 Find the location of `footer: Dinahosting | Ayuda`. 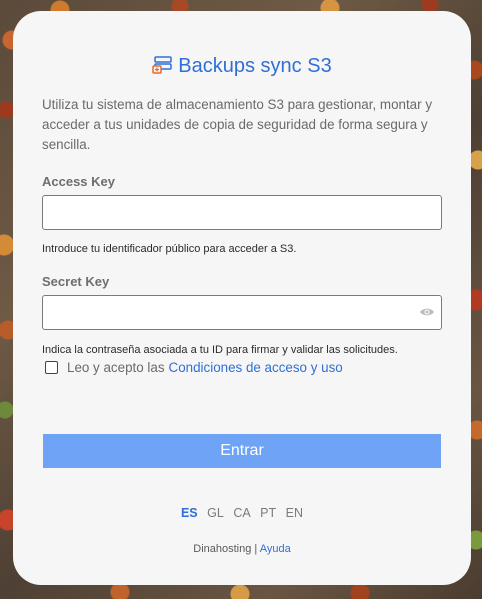

footer: Dinahosting | Ayuda is located at coordinates (242, 549).